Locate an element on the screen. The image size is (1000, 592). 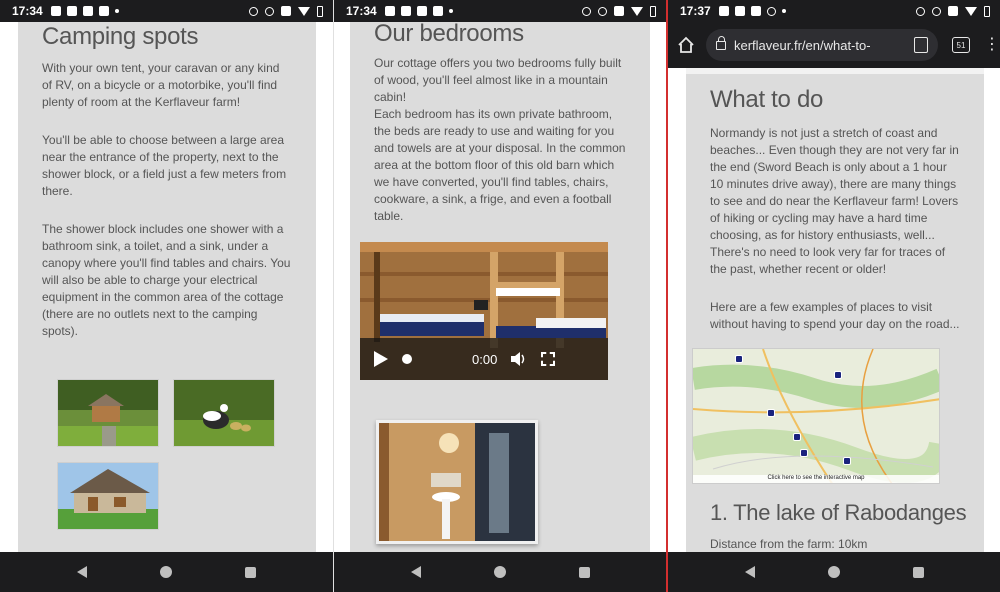
video-controls: 0:00 is located at coordinates (484, 359).